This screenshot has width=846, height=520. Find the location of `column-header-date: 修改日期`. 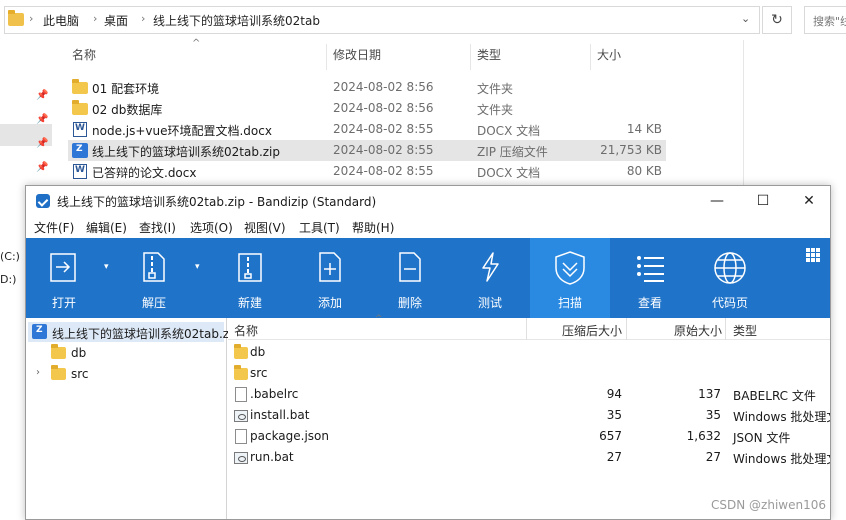

column-header-date: 修改日期 is located at coordinates (357, 57).